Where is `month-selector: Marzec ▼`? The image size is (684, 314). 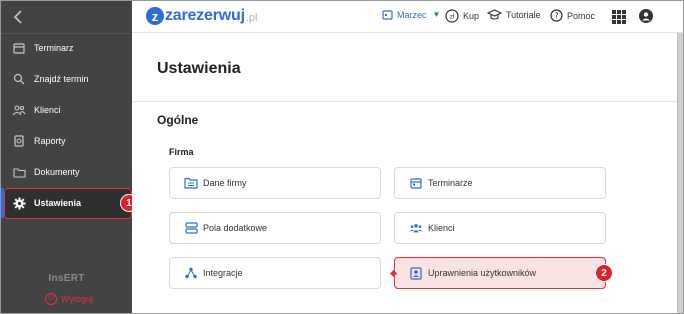
month-selector: Marzec ▼ is located at coordinates (411, 14).